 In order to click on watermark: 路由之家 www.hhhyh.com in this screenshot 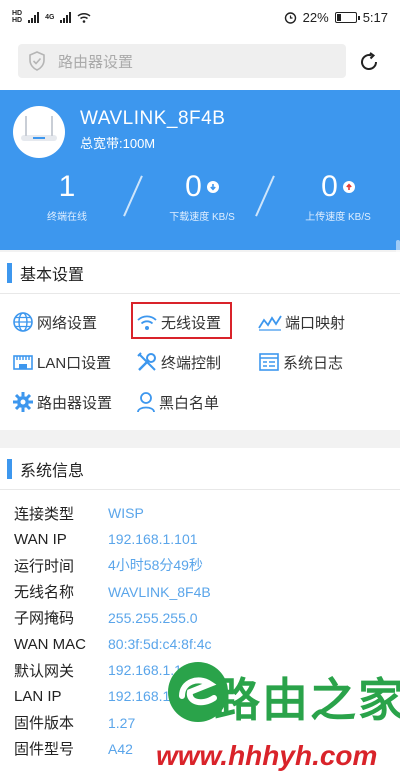, I will do `click(278, 715)`.